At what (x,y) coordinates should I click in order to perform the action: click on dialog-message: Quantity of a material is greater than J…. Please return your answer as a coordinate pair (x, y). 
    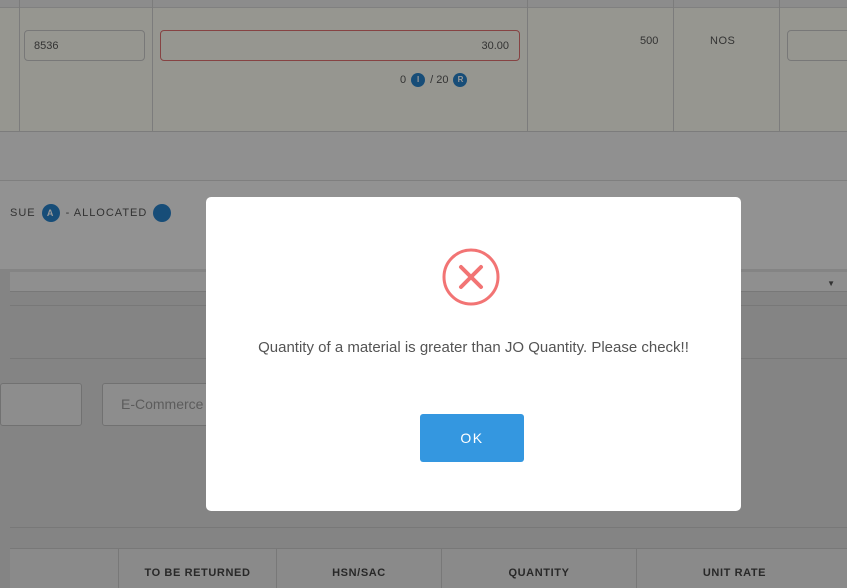
    Looking at the image, I should click on (473, 347).